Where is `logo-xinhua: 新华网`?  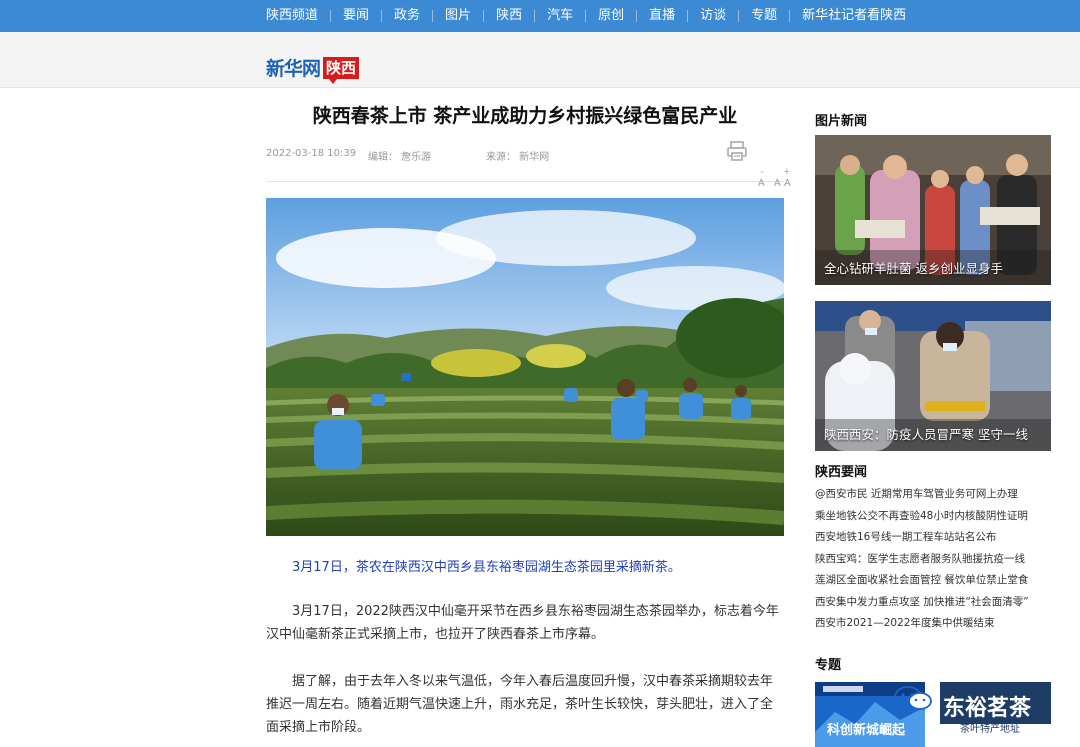 logo-xinhua: 新华网 is located at coordinates (293, 69).